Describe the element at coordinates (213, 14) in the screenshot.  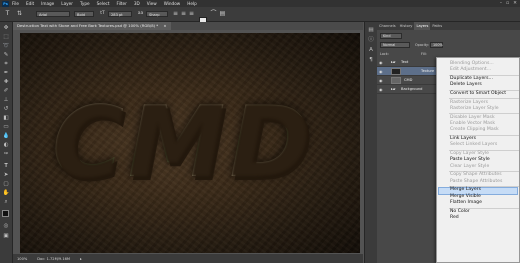
I see `warp-text-icon: ⌒` at that location.